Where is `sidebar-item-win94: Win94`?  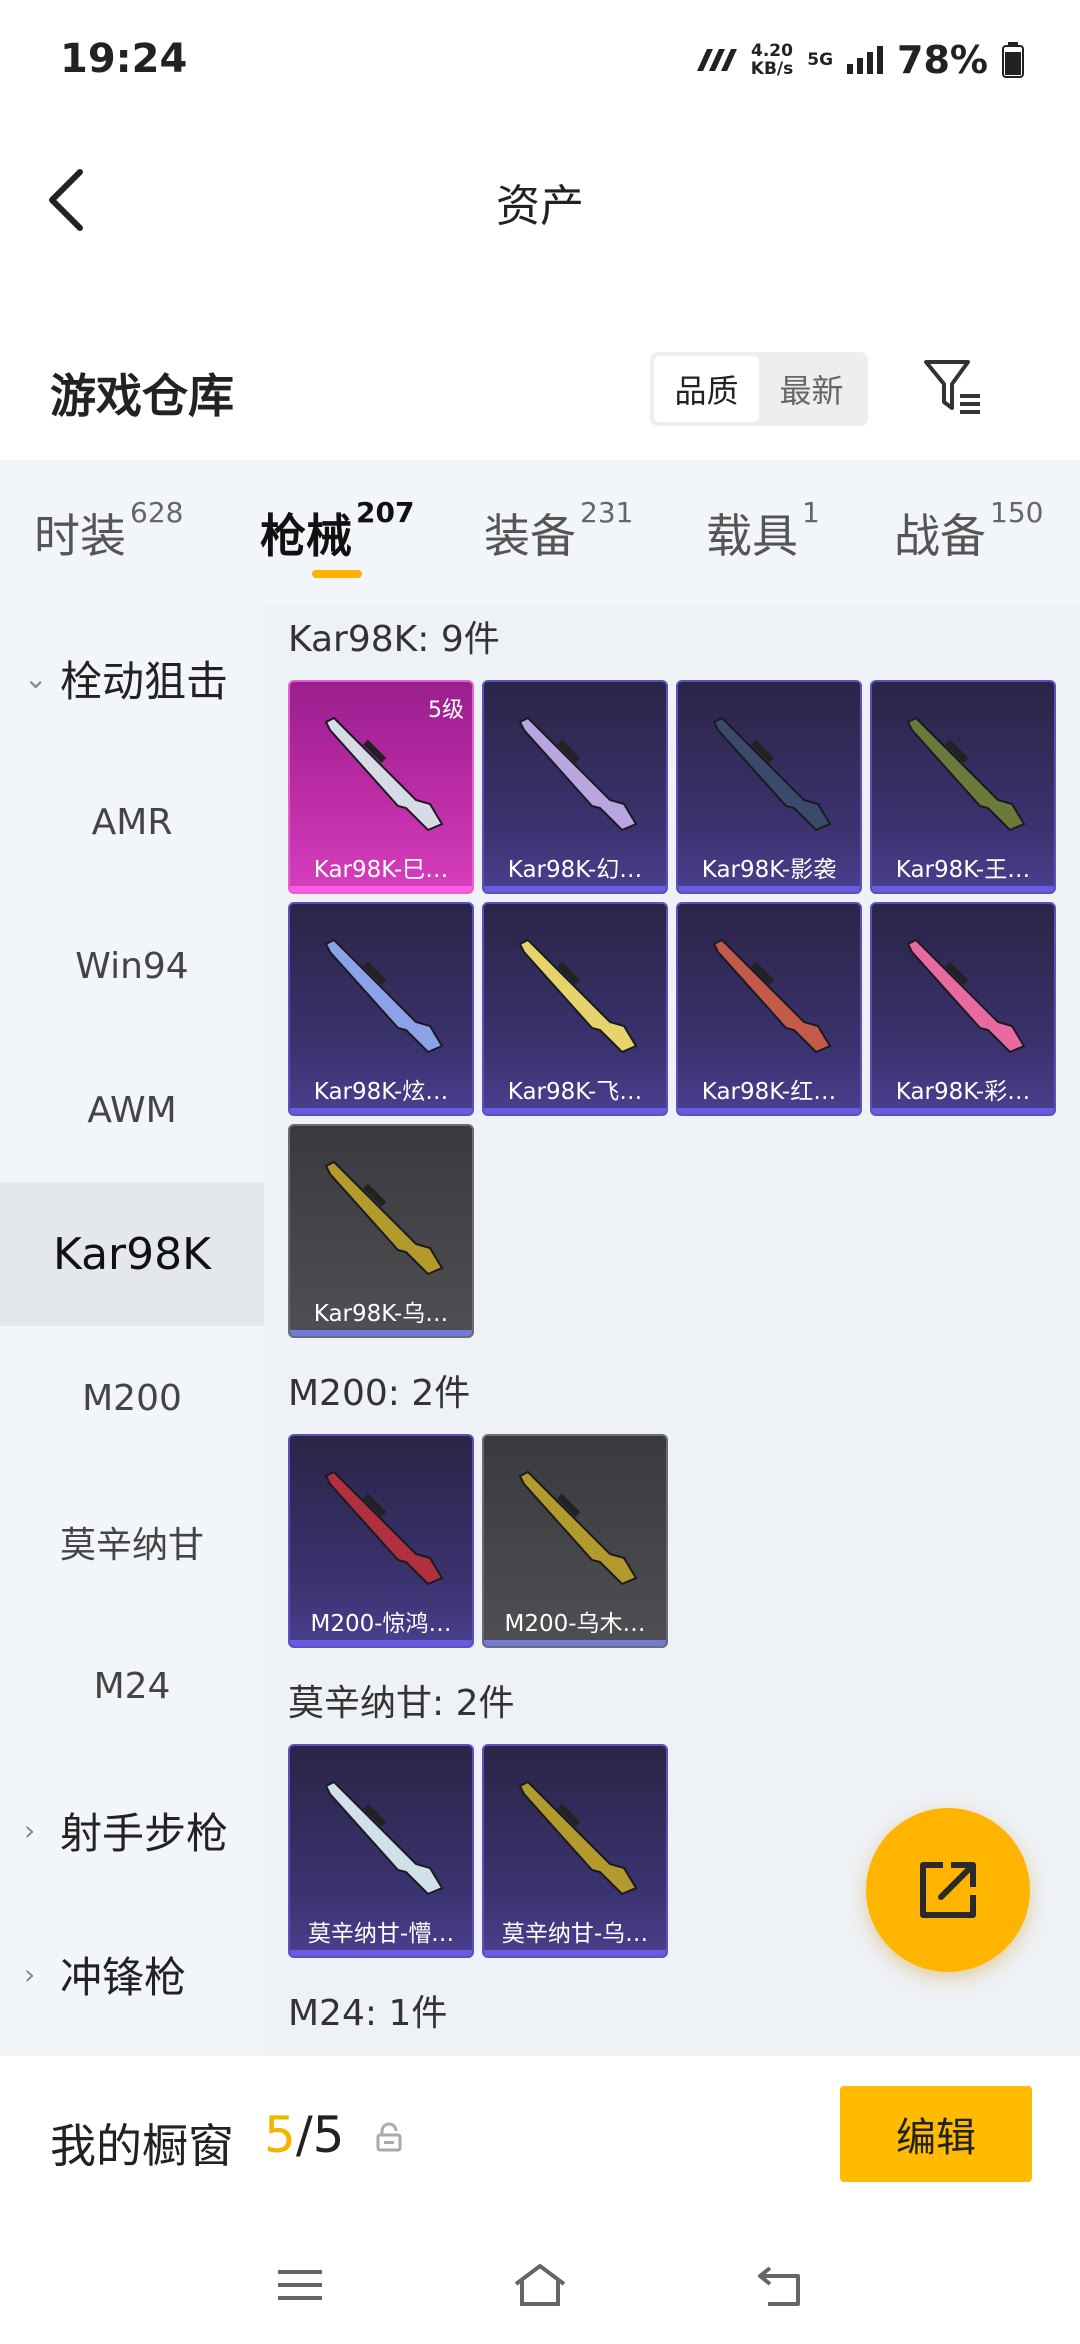
sidebar-item-win94: Win94 is located at coordinates (132, 966).